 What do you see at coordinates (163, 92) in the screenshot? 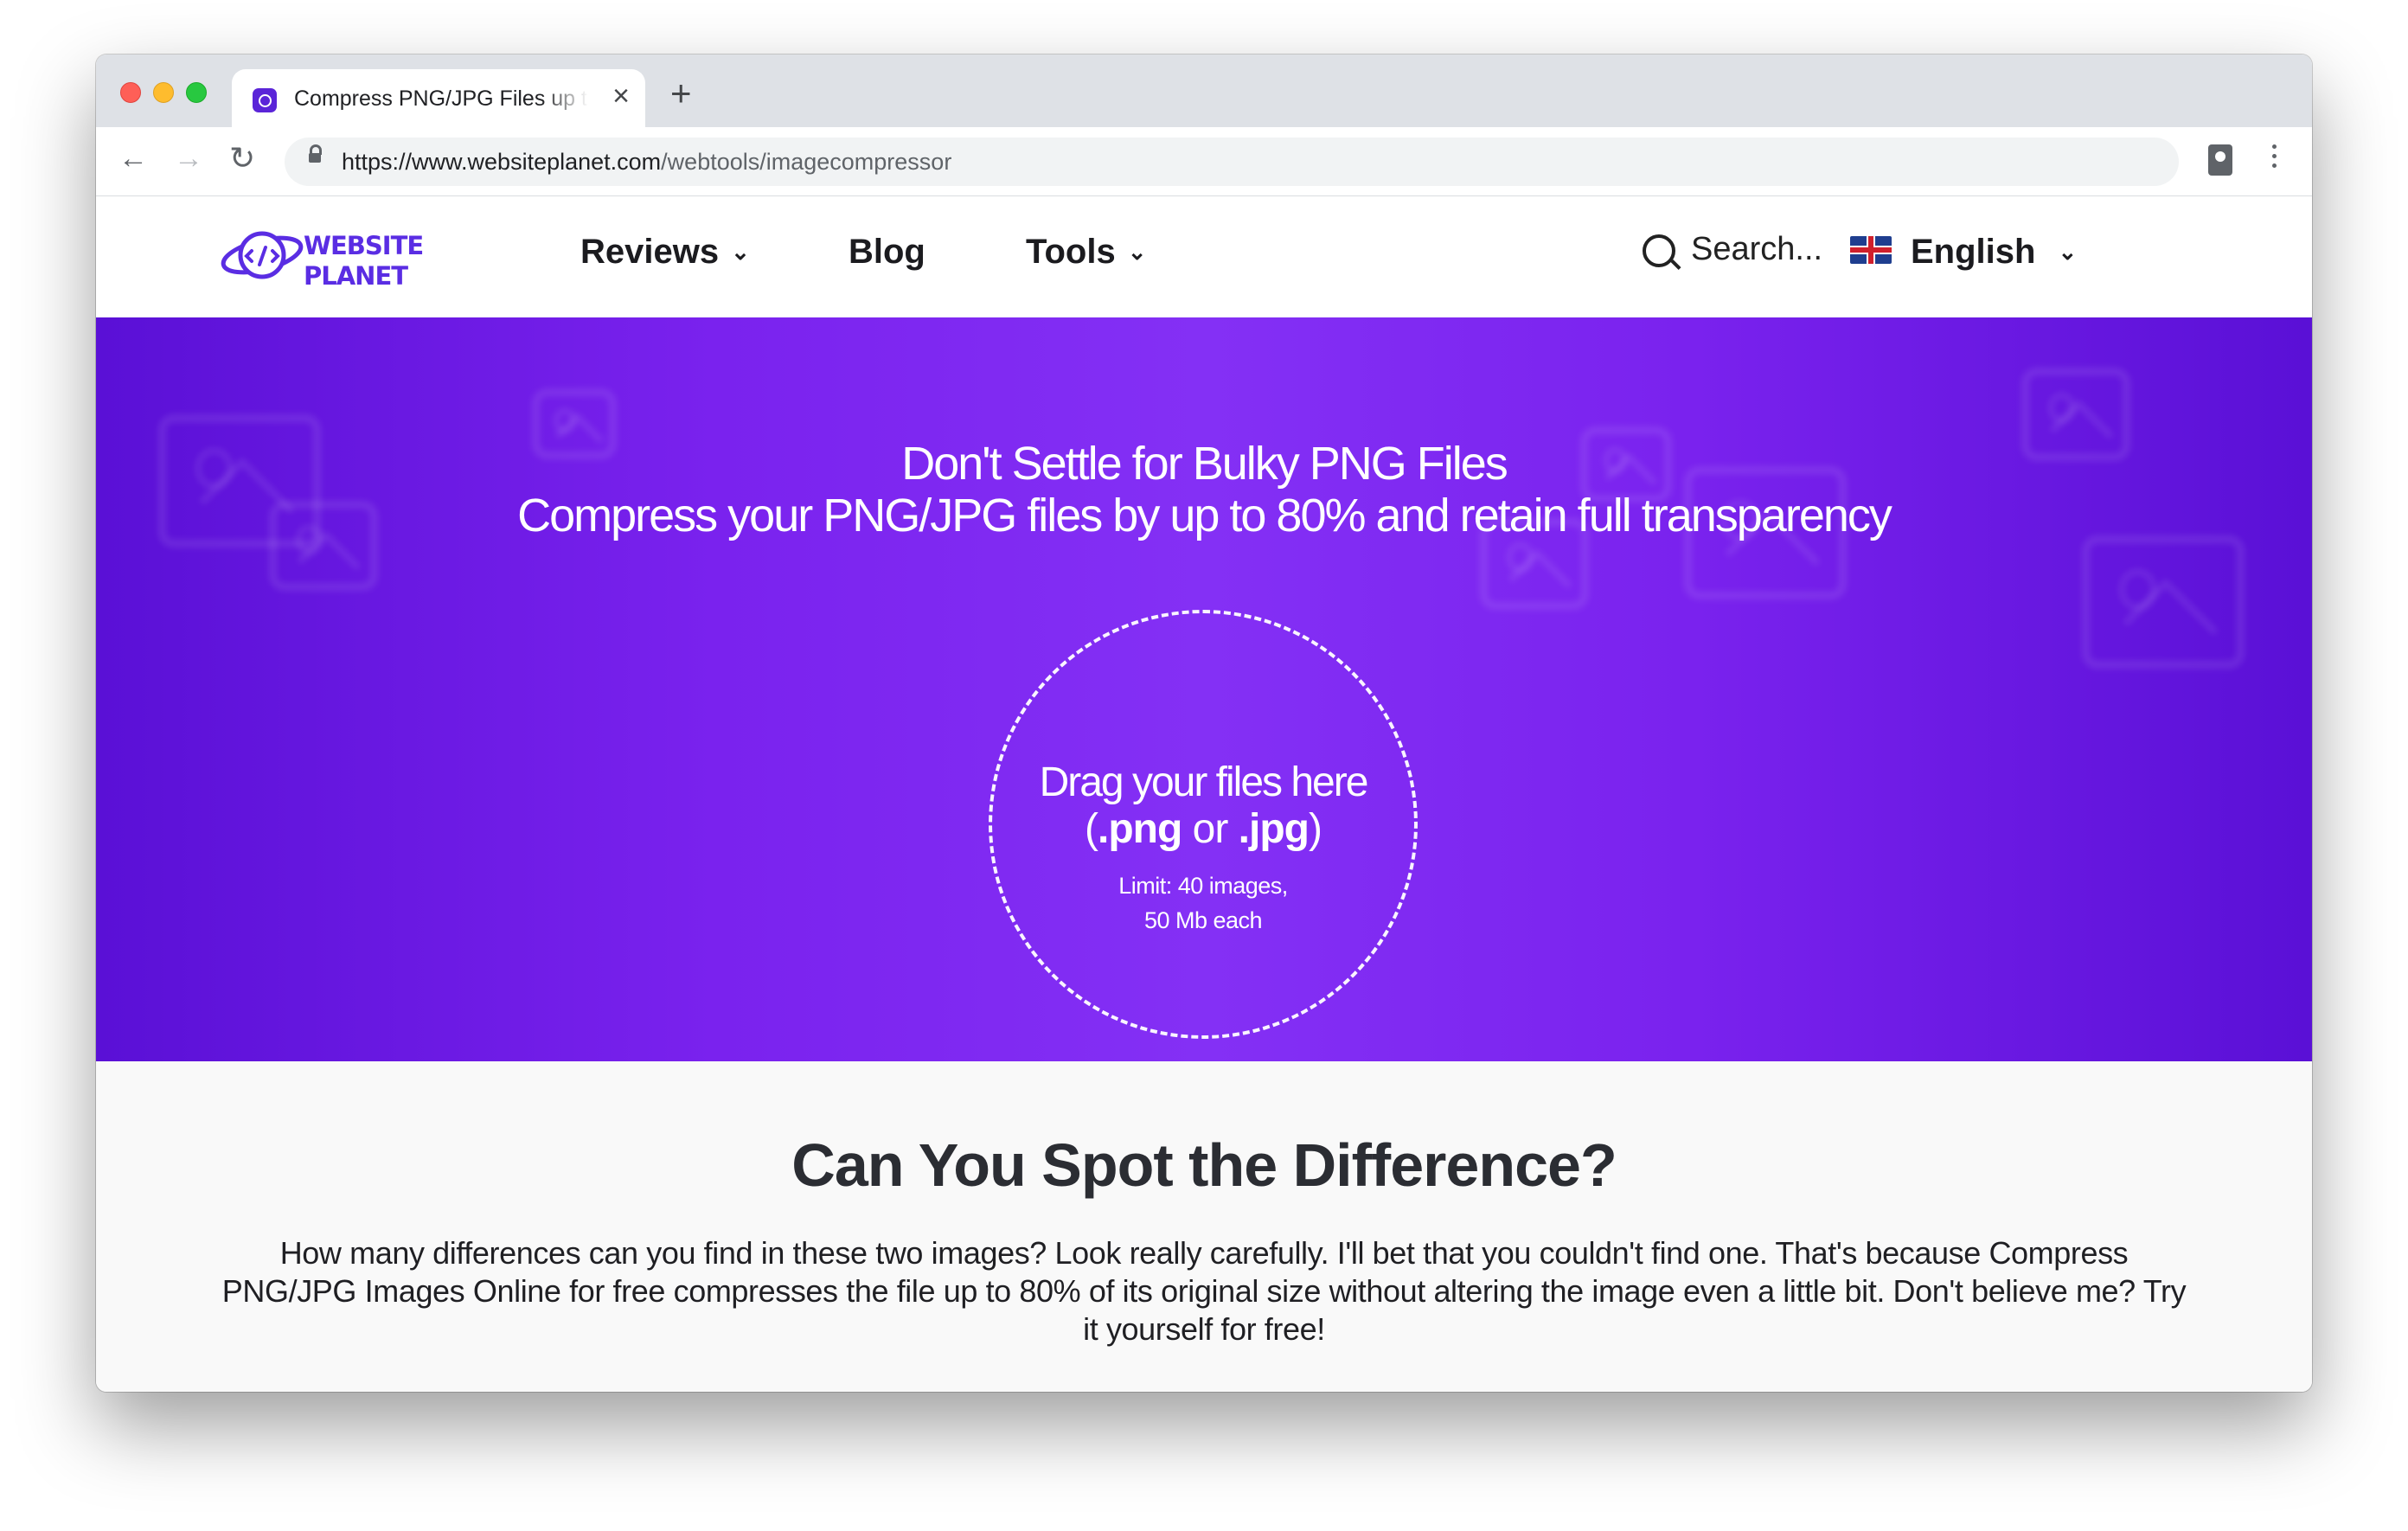
I see `minimize-window-button` at bounding box center [163, 92].